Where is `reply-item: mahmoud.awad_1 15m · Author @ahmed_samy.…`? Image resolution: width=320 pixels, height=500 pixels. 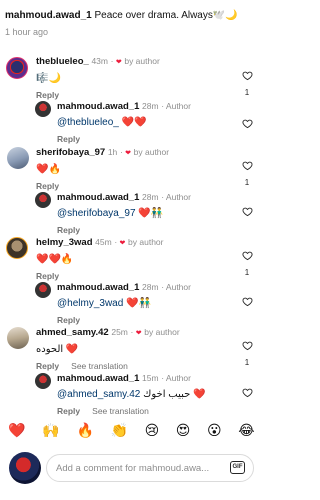
reply-item: mahmoud.awad_1 15m · Author @ahmed_samy.… is located at coordinates (131, 394).